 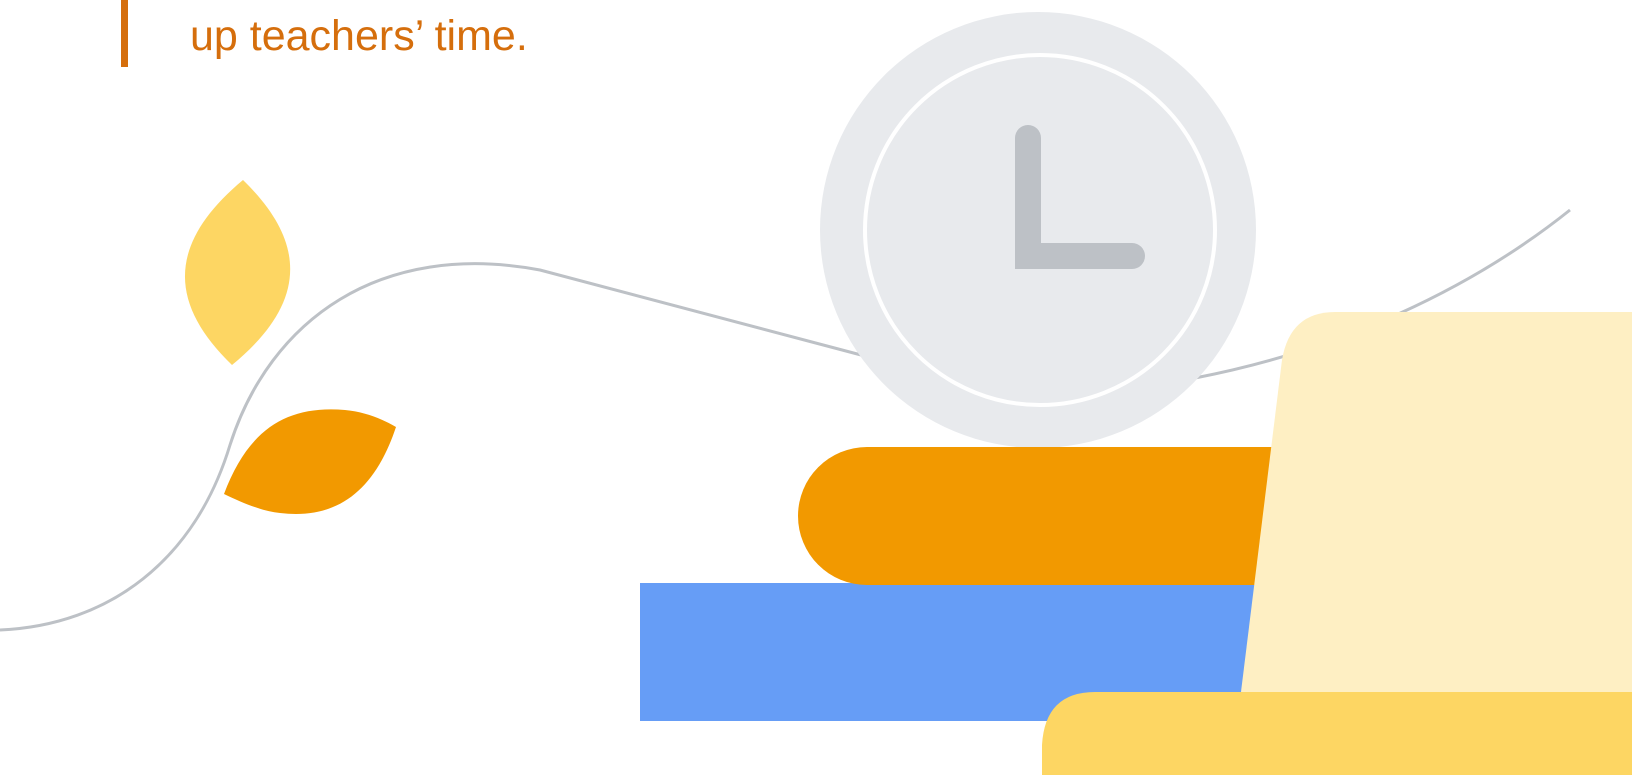 I want to click on book-orange, so click(x=1044, y=516).